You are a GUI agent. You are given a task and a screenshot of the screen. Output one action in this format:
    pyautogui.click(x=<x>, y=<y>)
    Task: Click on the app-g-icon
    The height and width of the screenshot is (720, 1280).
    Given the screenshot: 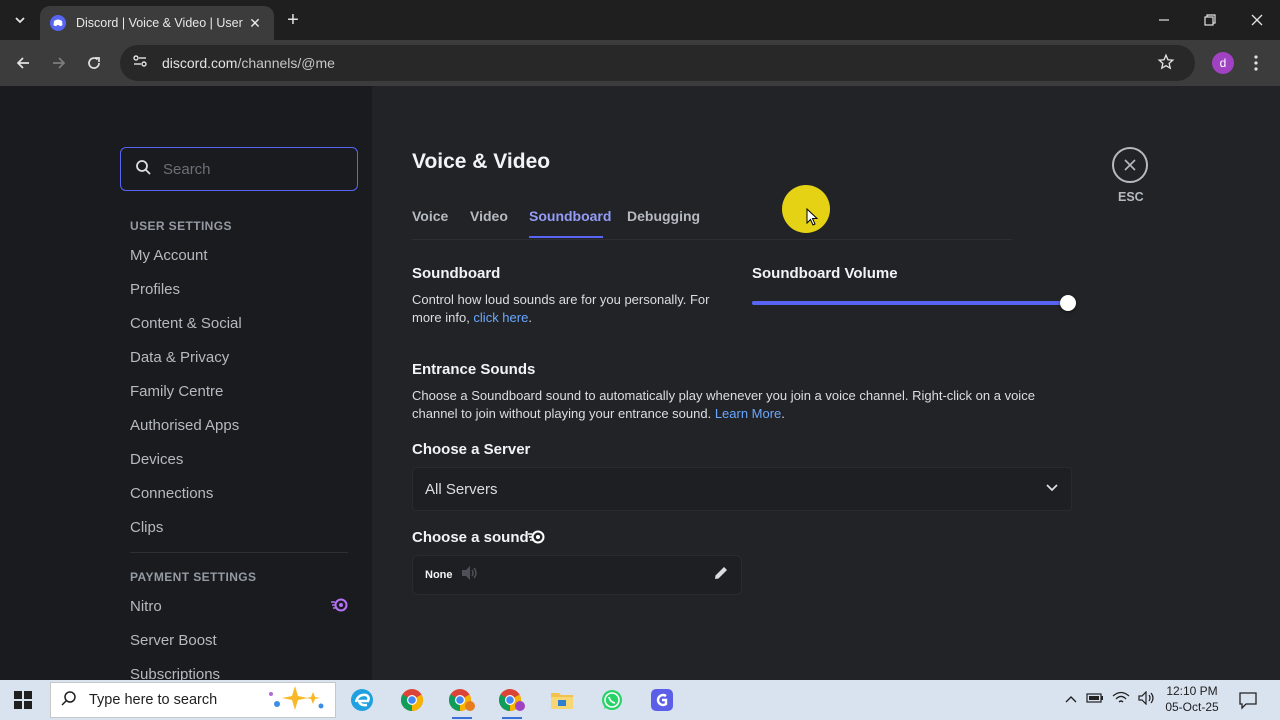 What is the action you would take?
    pyautogui.click(x=662, y=700)
    